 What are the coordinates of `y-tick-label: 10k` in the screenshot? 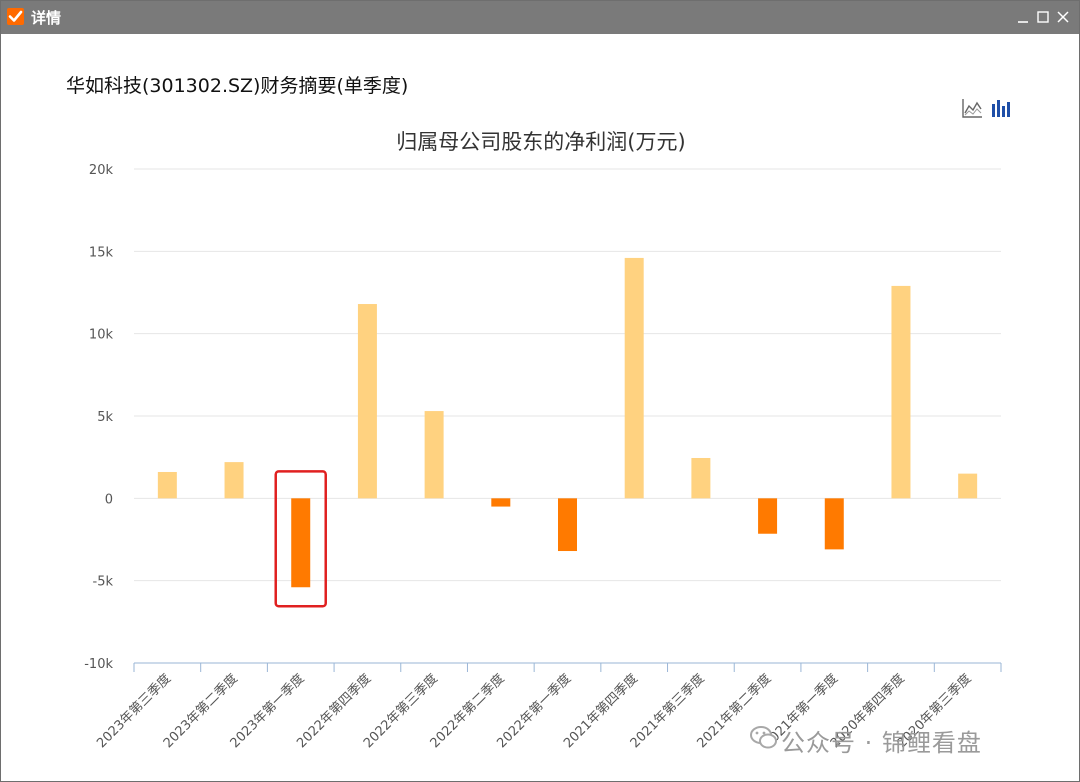 It's located at (101, 335).